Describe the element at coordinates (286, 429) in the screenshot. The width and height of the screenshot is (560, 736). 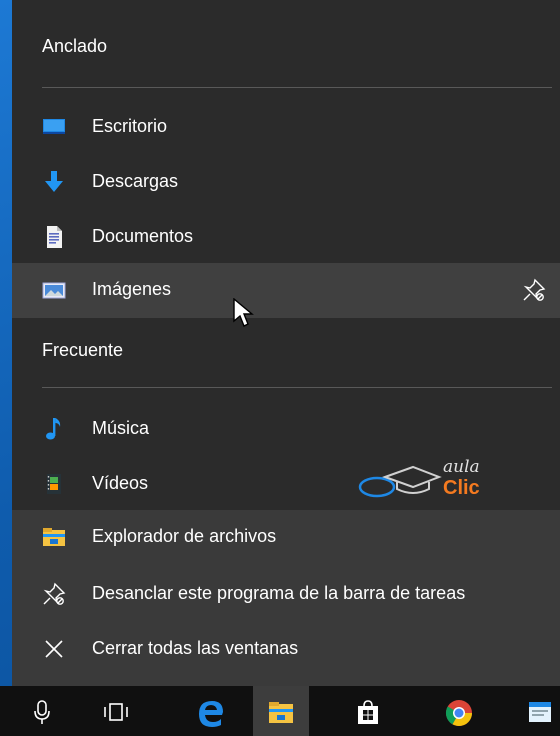
I see `jump-item-musica: Música` at that location.